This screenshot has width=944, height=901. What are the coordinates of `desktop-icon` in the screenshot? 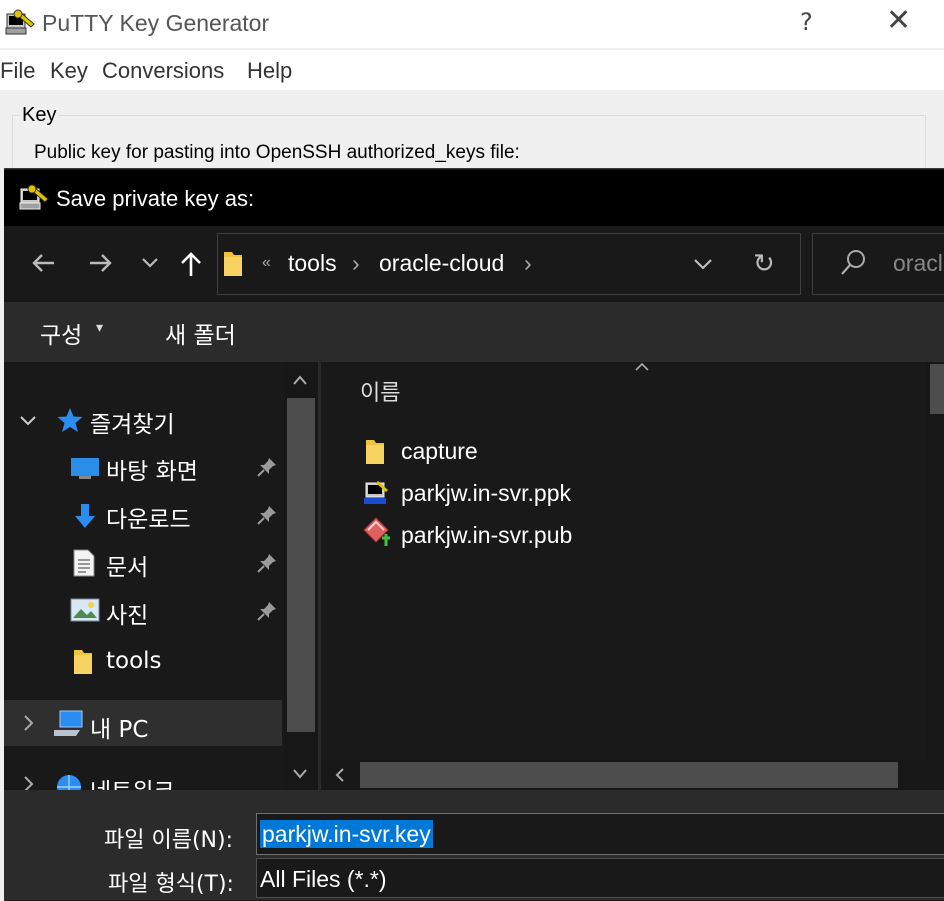 It's located at (85, 468).